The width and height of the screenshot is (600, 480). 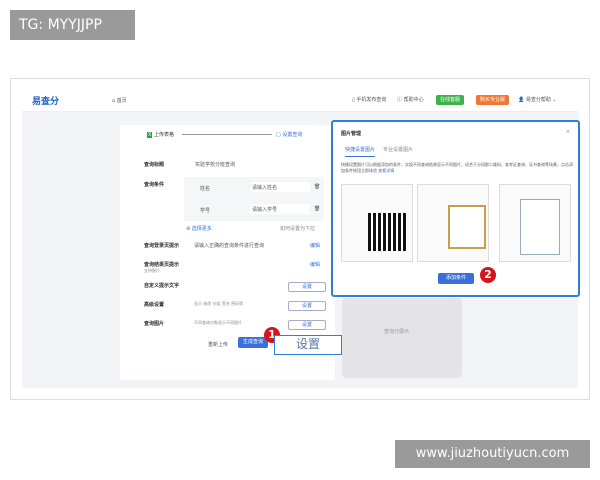 I want to click on certificate-icon, so click(x=467, y=227).